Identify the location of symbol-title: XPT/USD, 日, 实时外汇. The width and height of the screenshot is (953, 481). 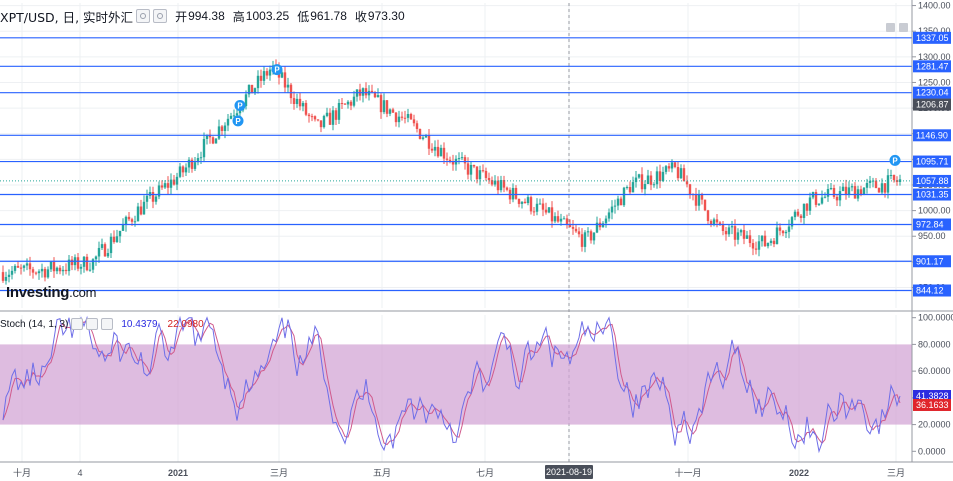
(66, 16).